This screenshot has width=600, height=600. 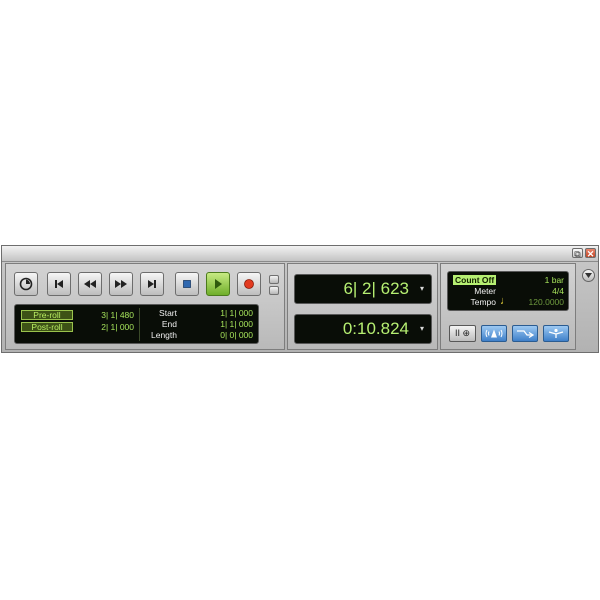 I want to click on start-value: 1| 1| 000, so click(x=223, y=313).